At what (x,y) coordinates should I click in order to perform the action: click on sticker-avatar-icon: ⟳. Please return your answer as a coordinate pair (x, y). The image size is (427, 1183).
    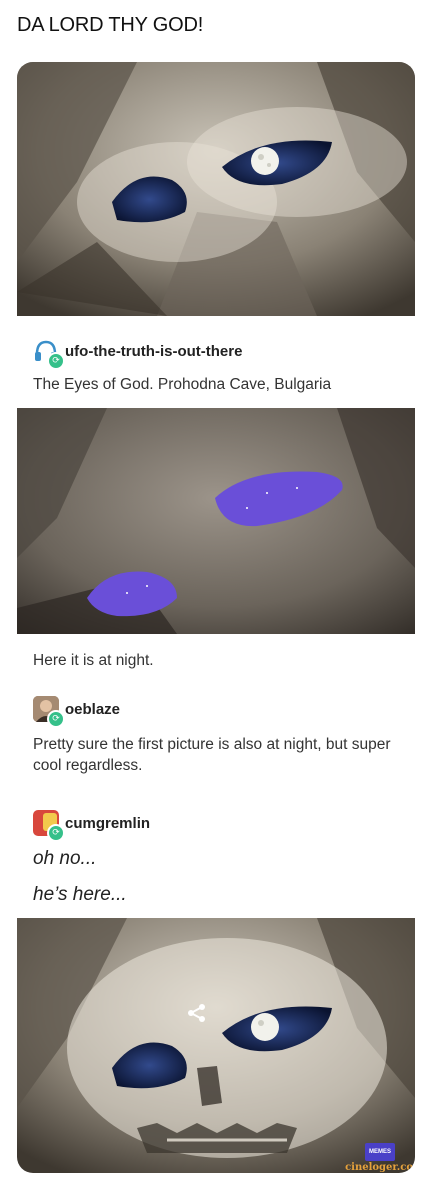
    Looking at the image, I should click on (49, 826).